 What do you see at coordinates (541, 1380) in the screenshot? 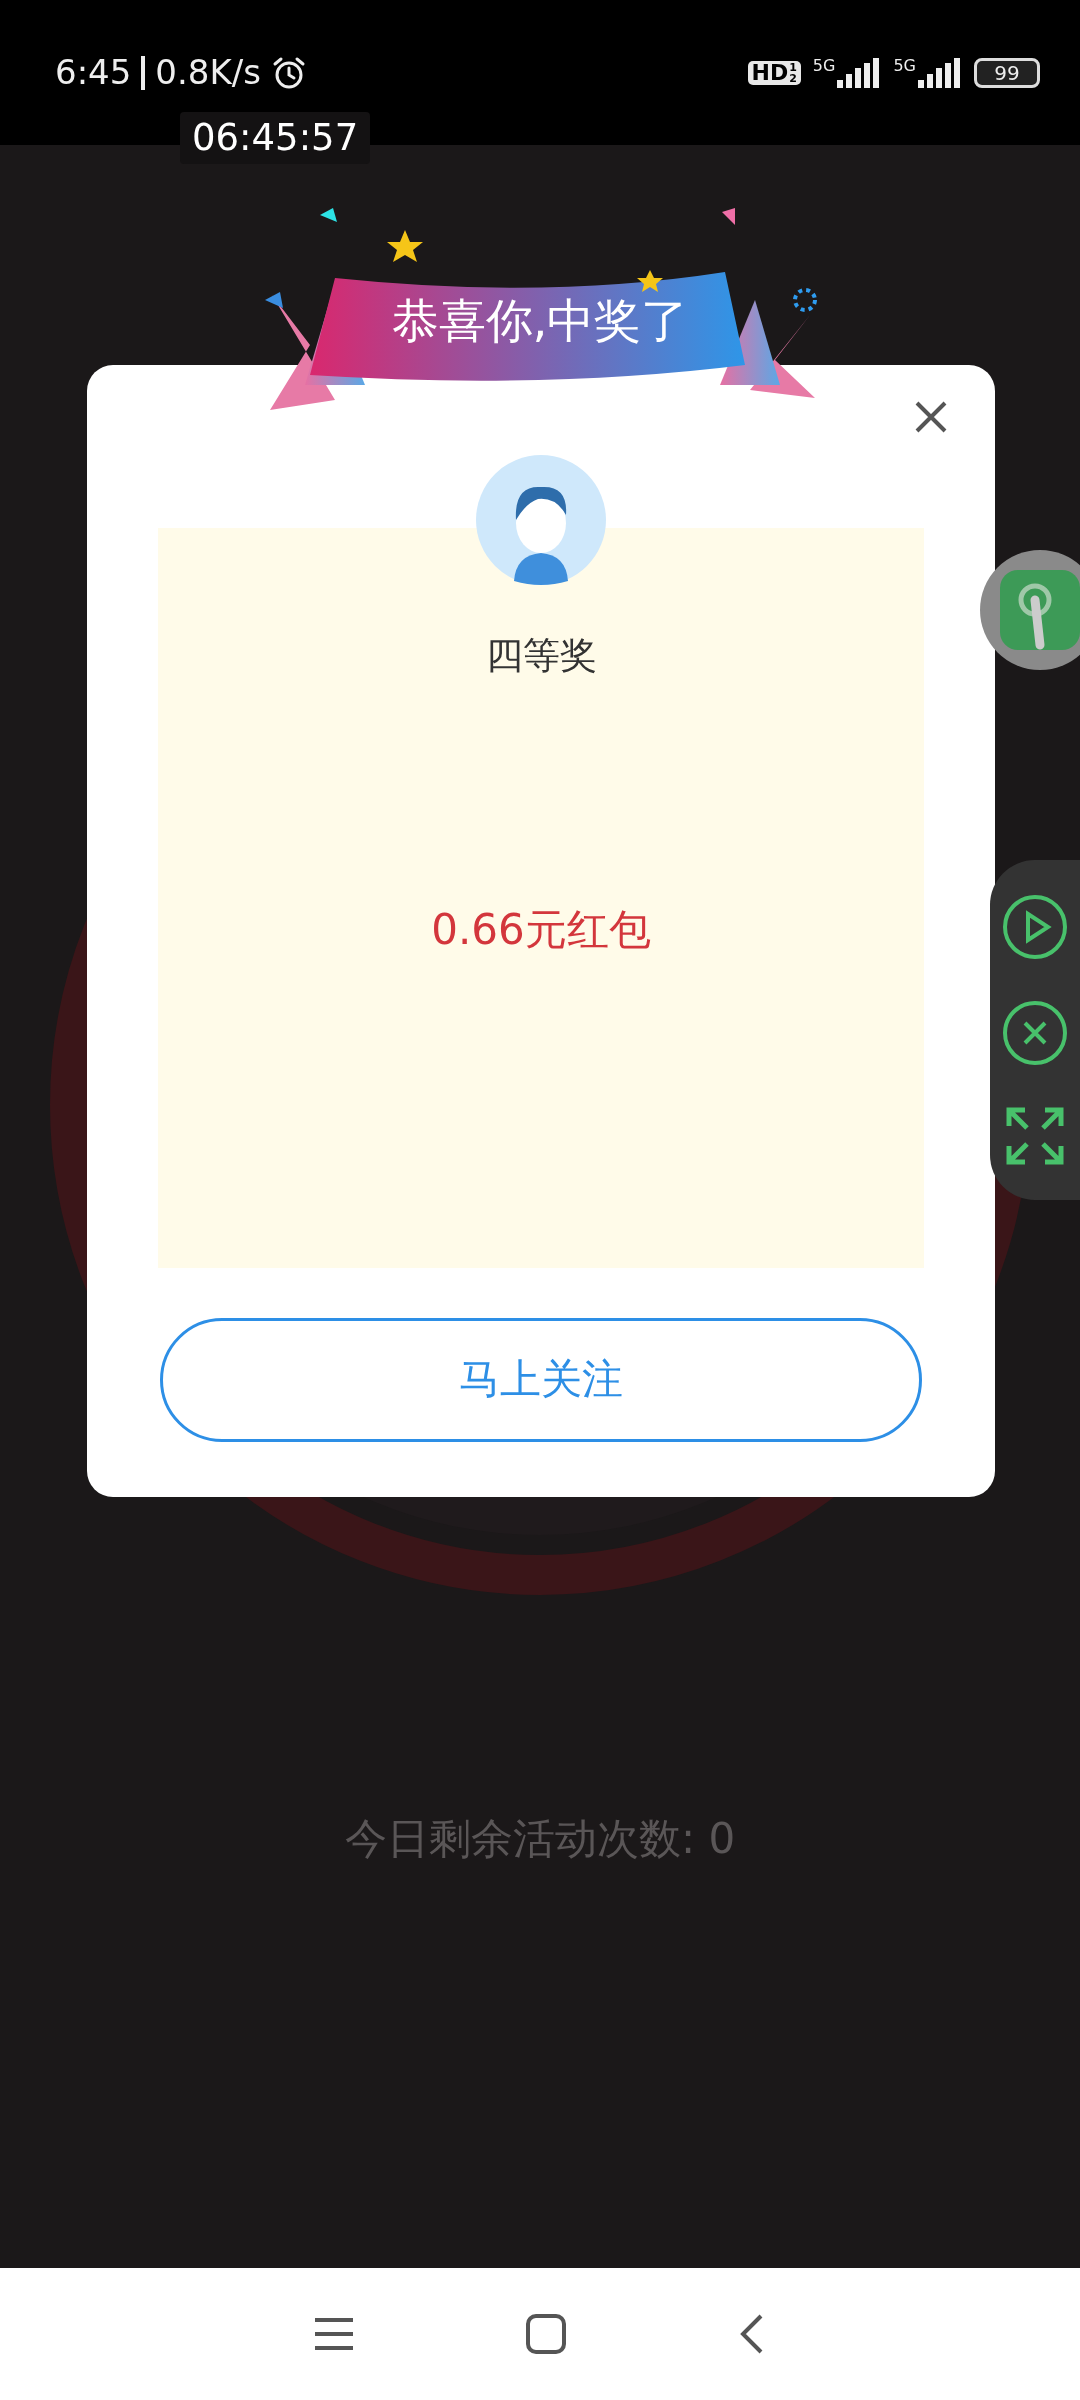
I see `follow-button: 马上关注` at bounding box center [541, 1380].